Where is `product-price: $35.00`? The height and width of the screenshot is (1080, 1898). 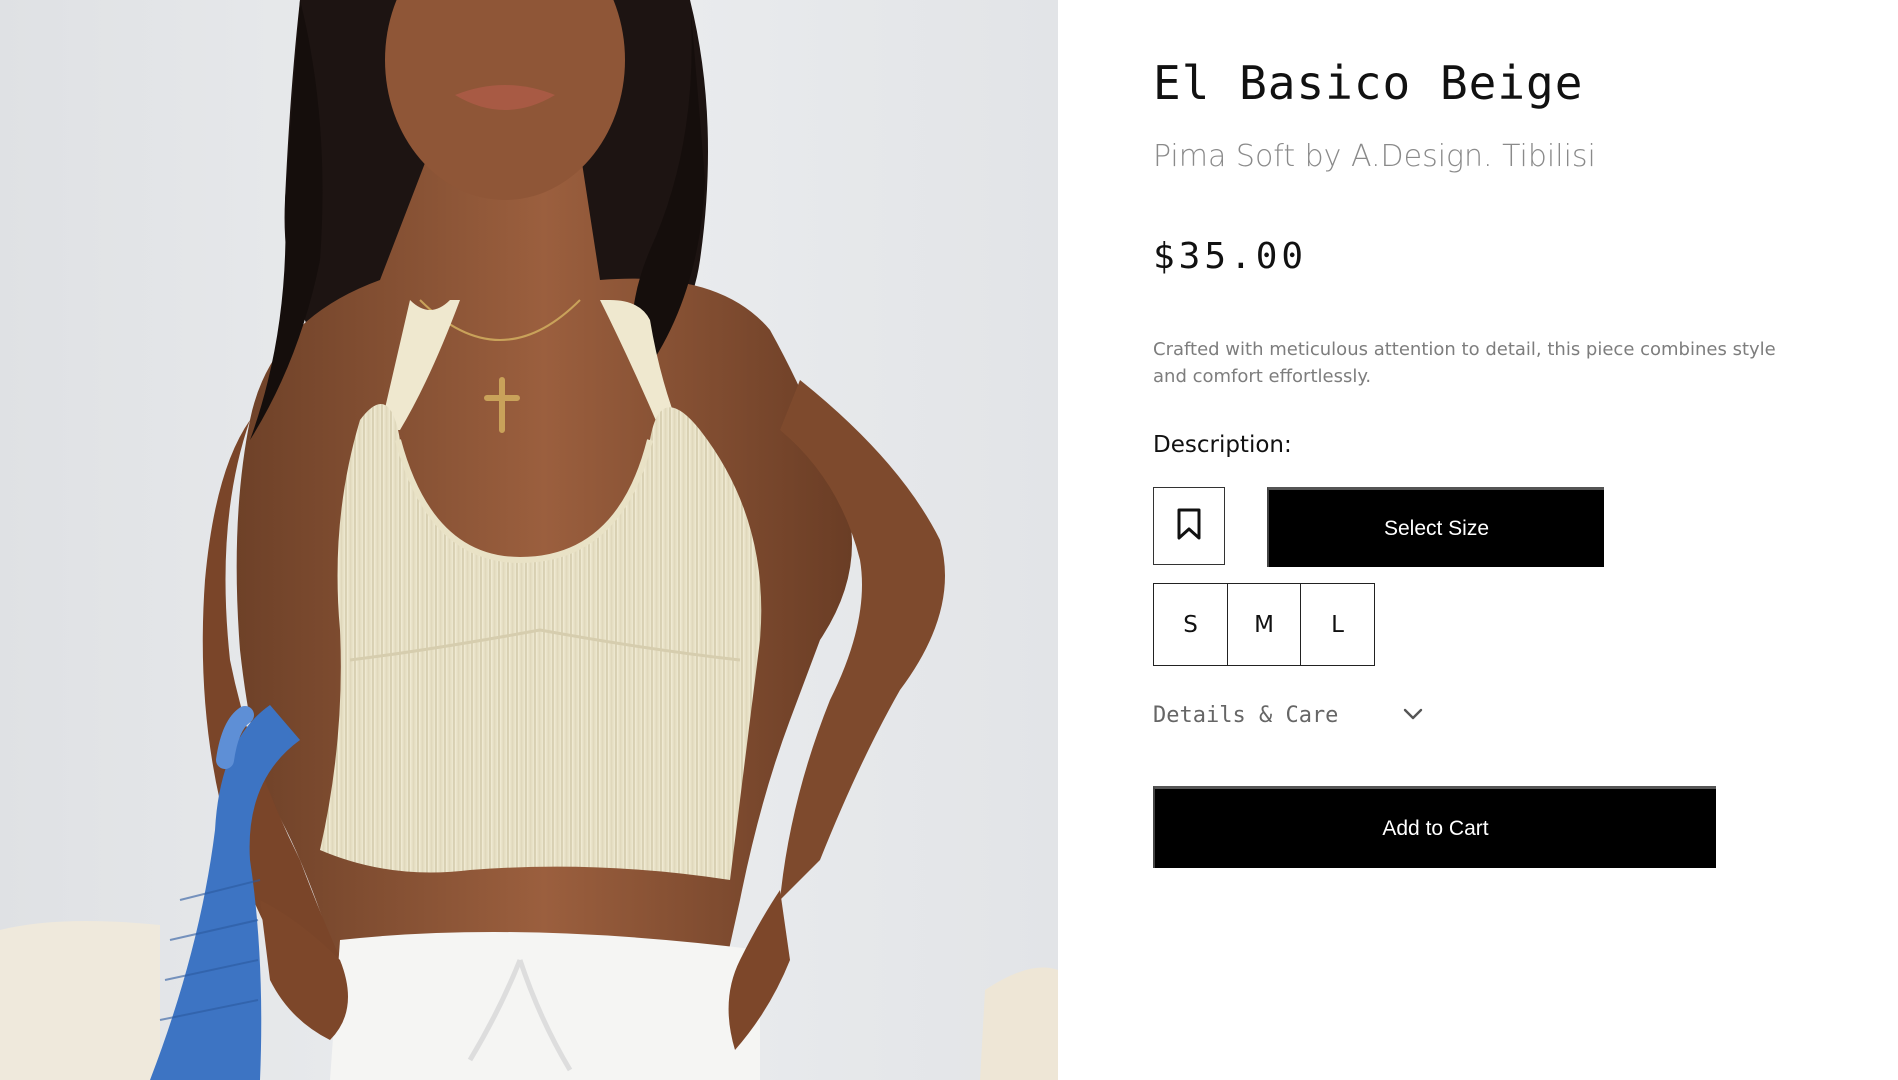
product-price: $35.00 is located at coordinates (1230, 256).